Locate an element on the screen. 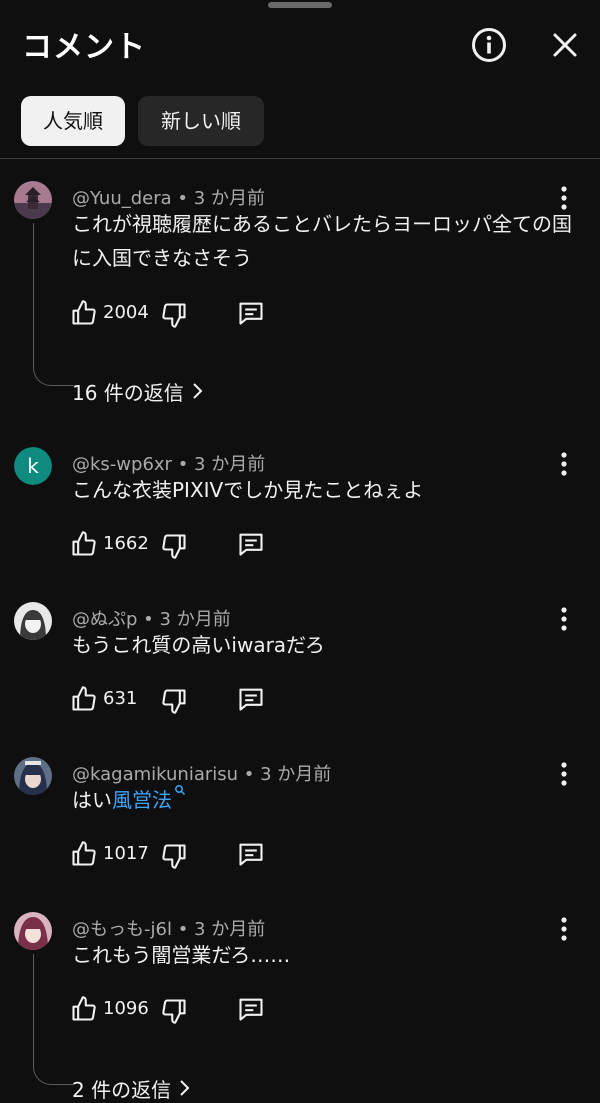  comment-author: @ks-wp6xr is located at coordinates (122, 464).